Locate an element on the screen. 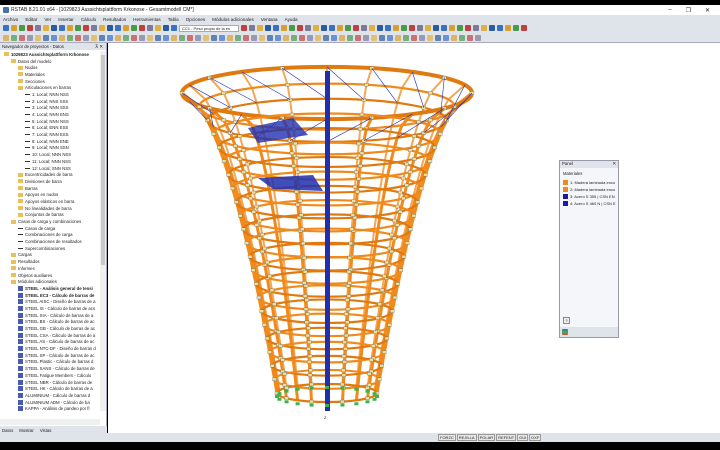 This screenshot has height=450, width=720. tree-item: Cargas is located at coordinates (50, 255).